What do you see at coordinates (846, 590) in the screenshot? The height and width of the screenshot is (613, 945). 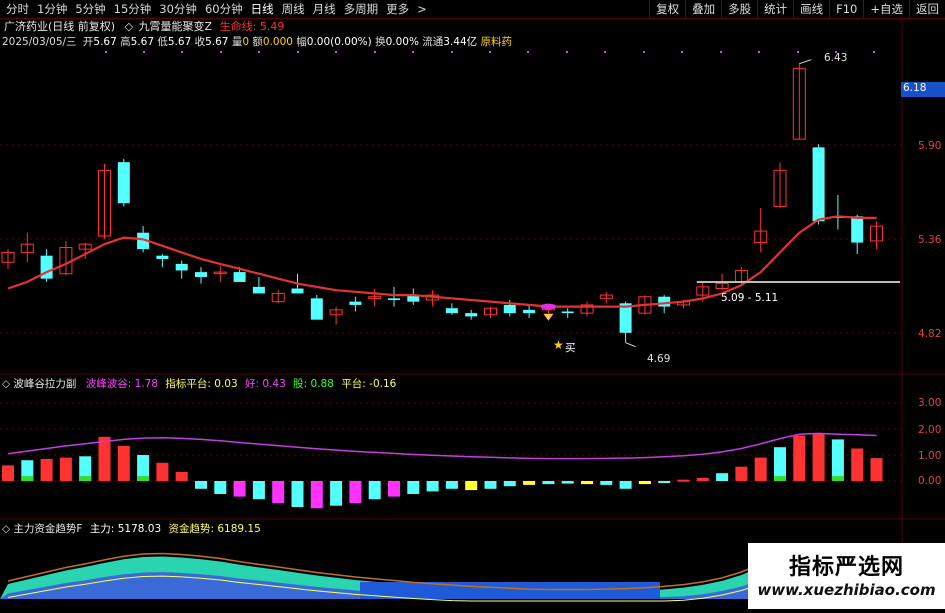 I see `watermark-url: www.xuezhibiao.com` at bounding box center [846, 590].